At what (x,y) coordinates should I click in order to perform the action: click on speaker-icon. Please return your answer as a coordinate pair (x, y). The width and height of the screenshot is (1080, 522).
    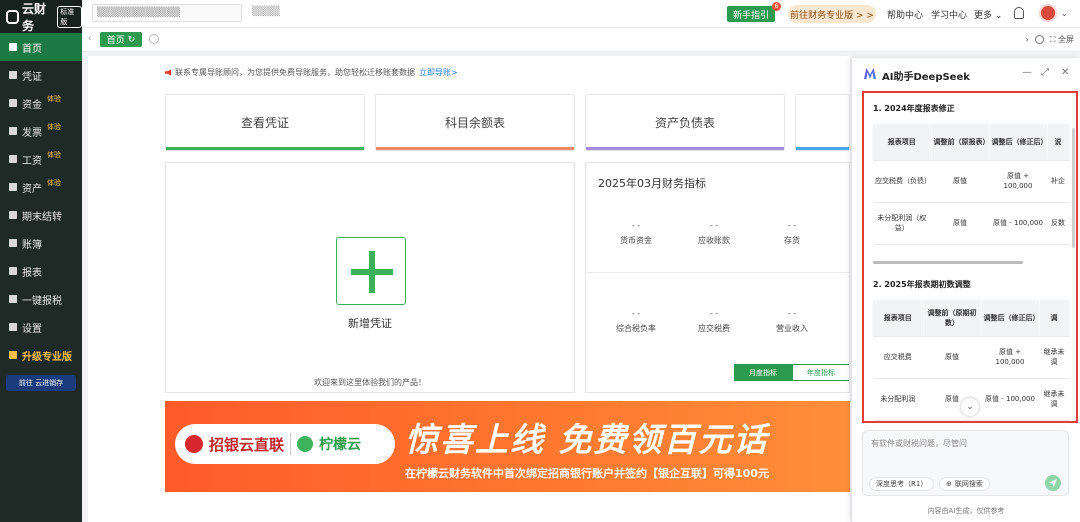
    Looking at the image, I should click on (168, 72).